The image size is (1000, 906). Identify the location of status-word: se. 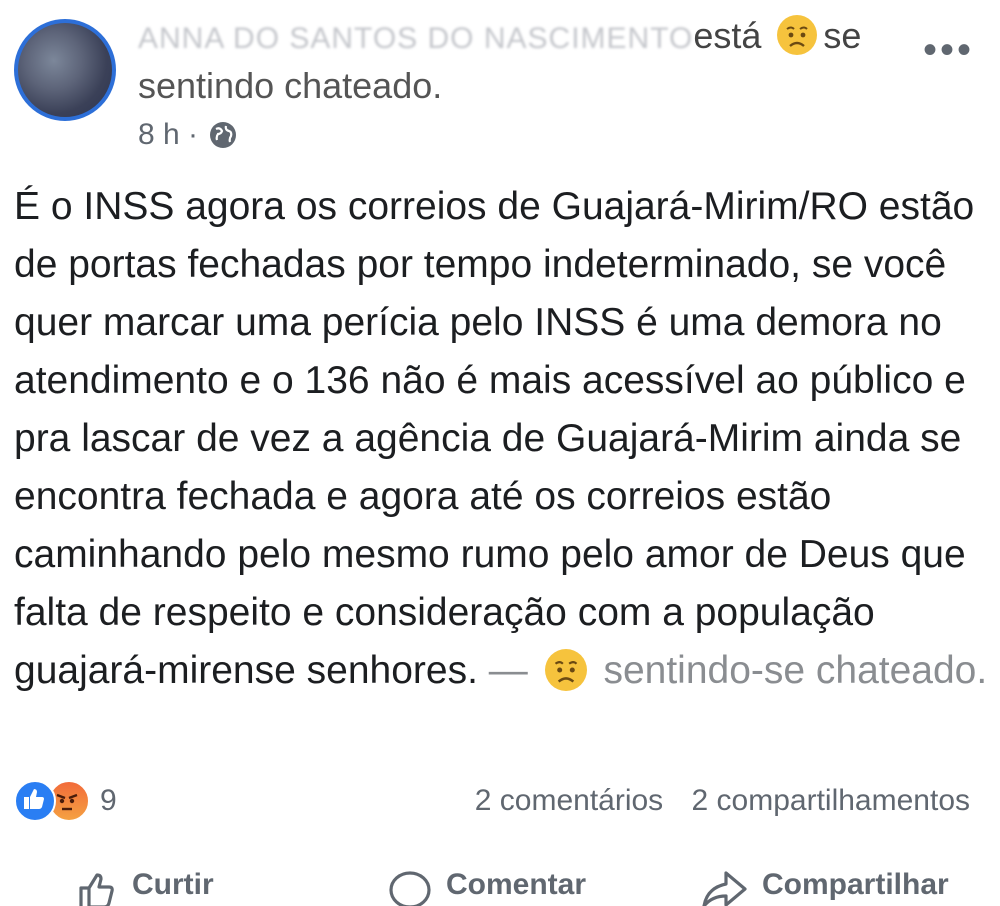
(842, 35).